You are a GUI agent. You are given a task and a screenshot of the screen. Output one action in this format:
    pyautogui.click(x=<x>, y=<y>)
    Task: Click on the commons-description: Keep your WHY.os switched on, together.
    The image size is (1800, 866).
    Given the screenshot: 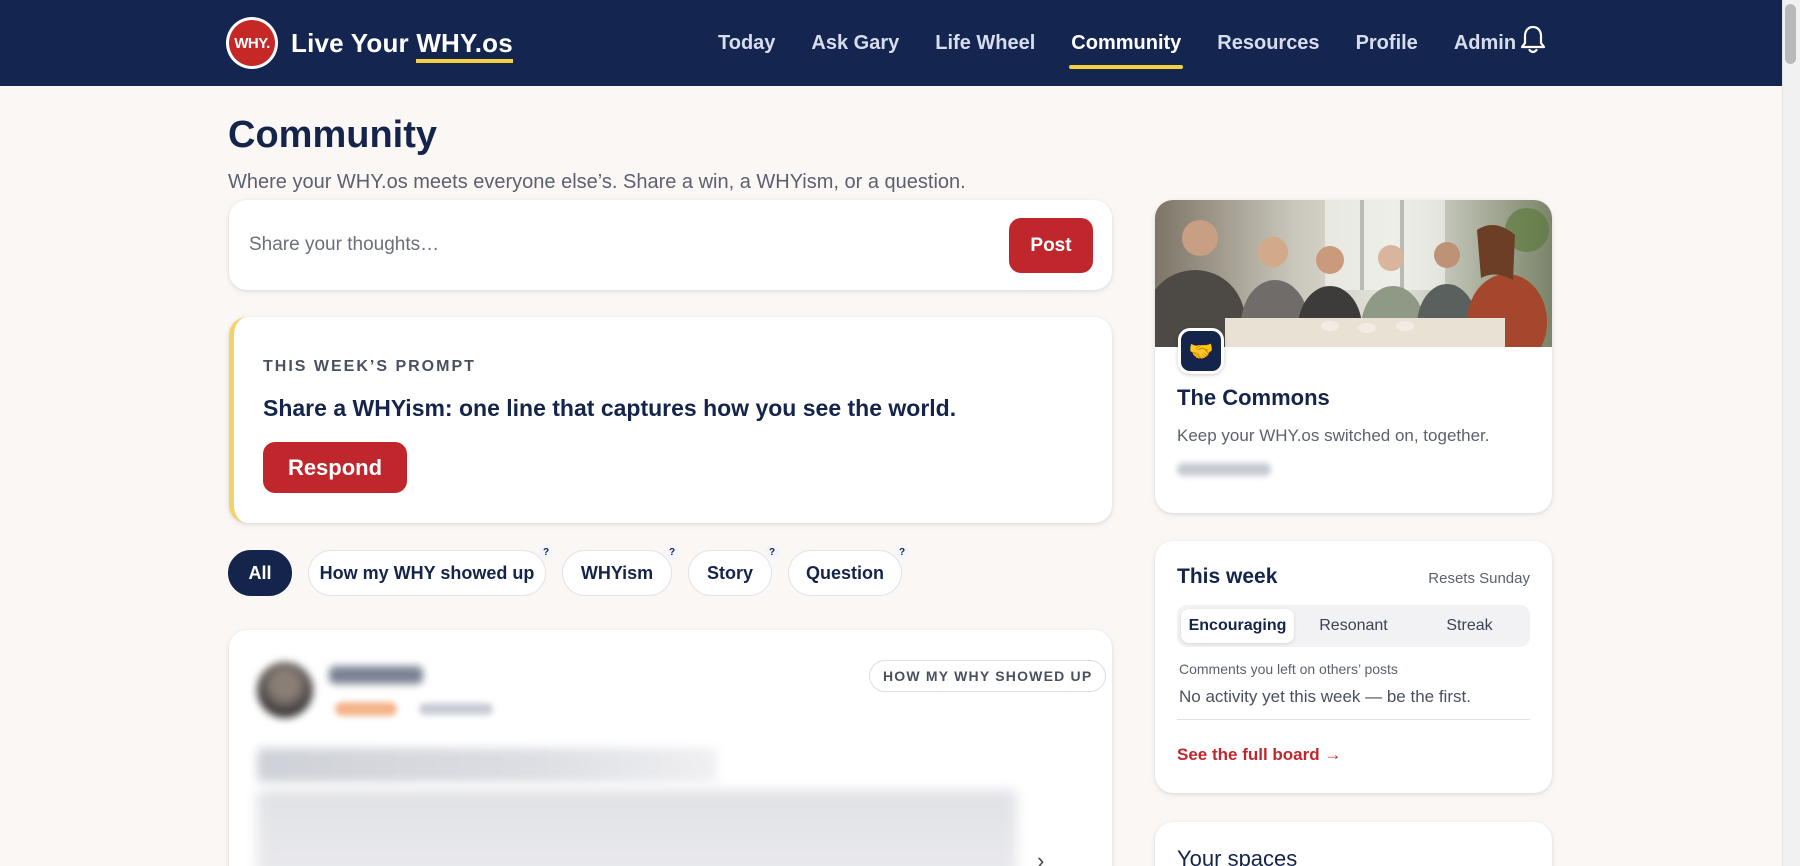 What is the action you would take?
    pyautogui.click(x=1333, y=435)
    